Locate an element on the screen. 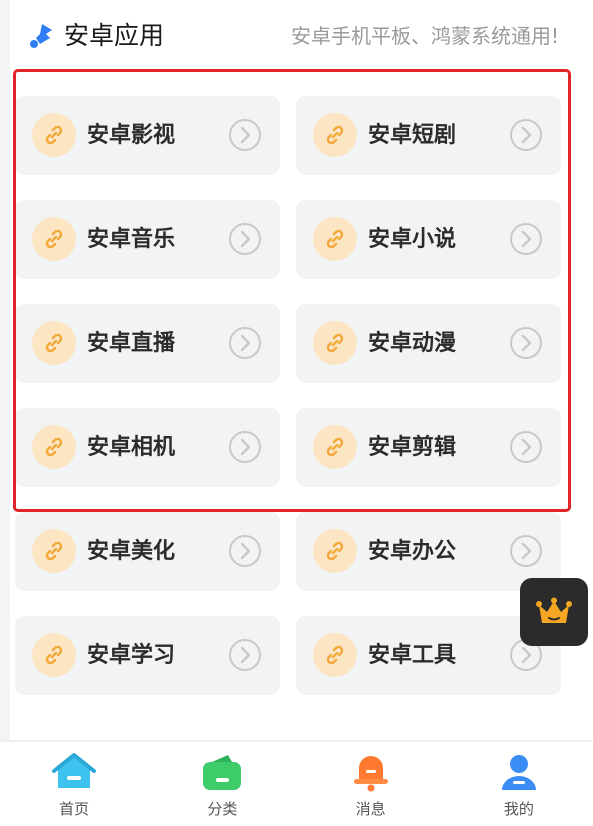  category-item-editing: 安卓剪辑 is located at coordinates (428, 447).